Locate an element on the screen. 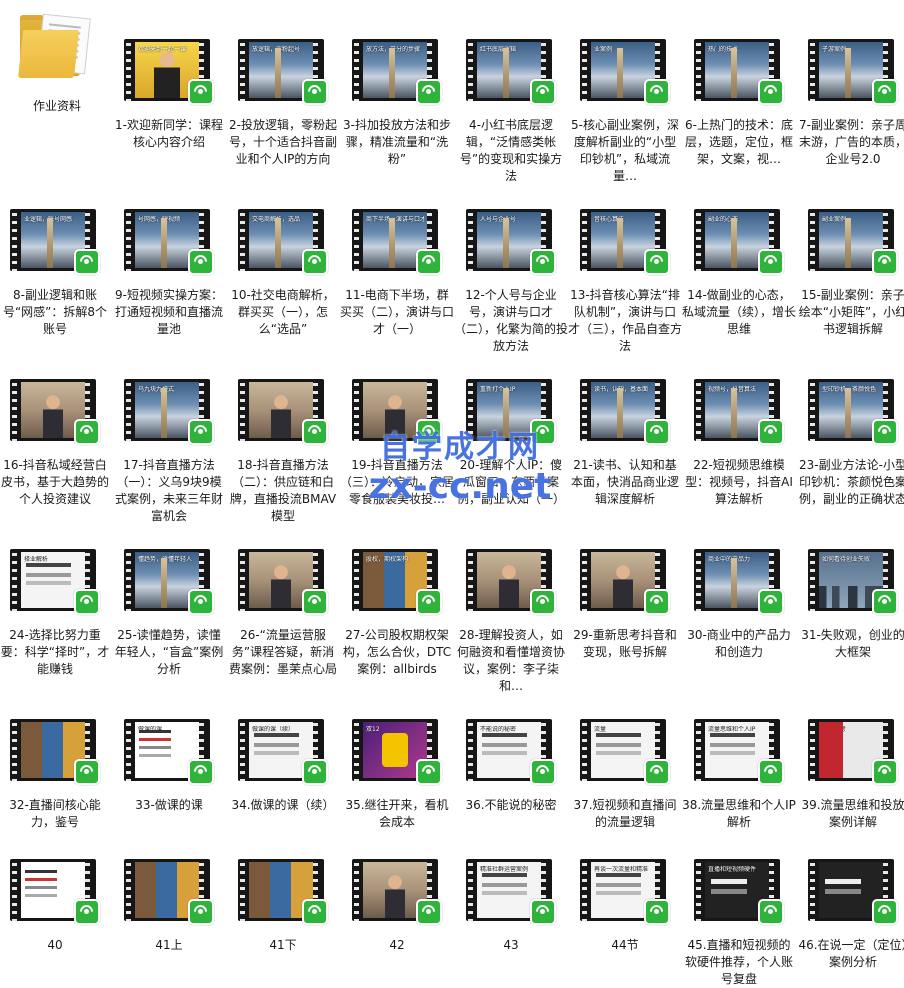  video-file-label: 41上 is located at coordinates (169, 945).